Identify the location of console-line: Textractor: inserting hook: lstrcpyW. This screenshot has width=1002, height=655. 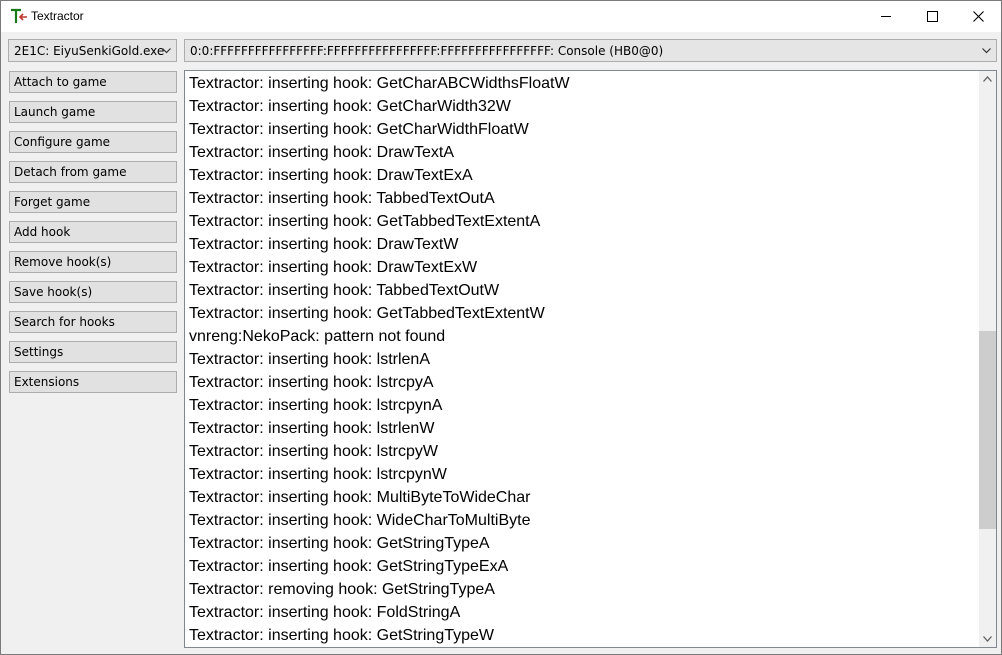
(313, 451).